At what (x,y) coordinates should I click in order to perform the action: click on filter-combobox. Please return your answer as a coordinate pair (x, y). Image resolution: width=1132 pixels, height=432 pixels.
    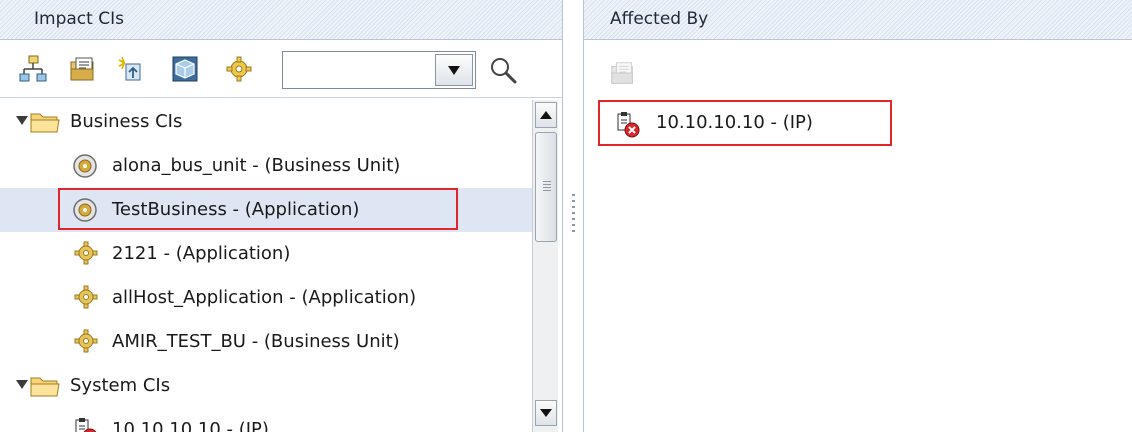
    Looking at the image, I should click on (379, 70).